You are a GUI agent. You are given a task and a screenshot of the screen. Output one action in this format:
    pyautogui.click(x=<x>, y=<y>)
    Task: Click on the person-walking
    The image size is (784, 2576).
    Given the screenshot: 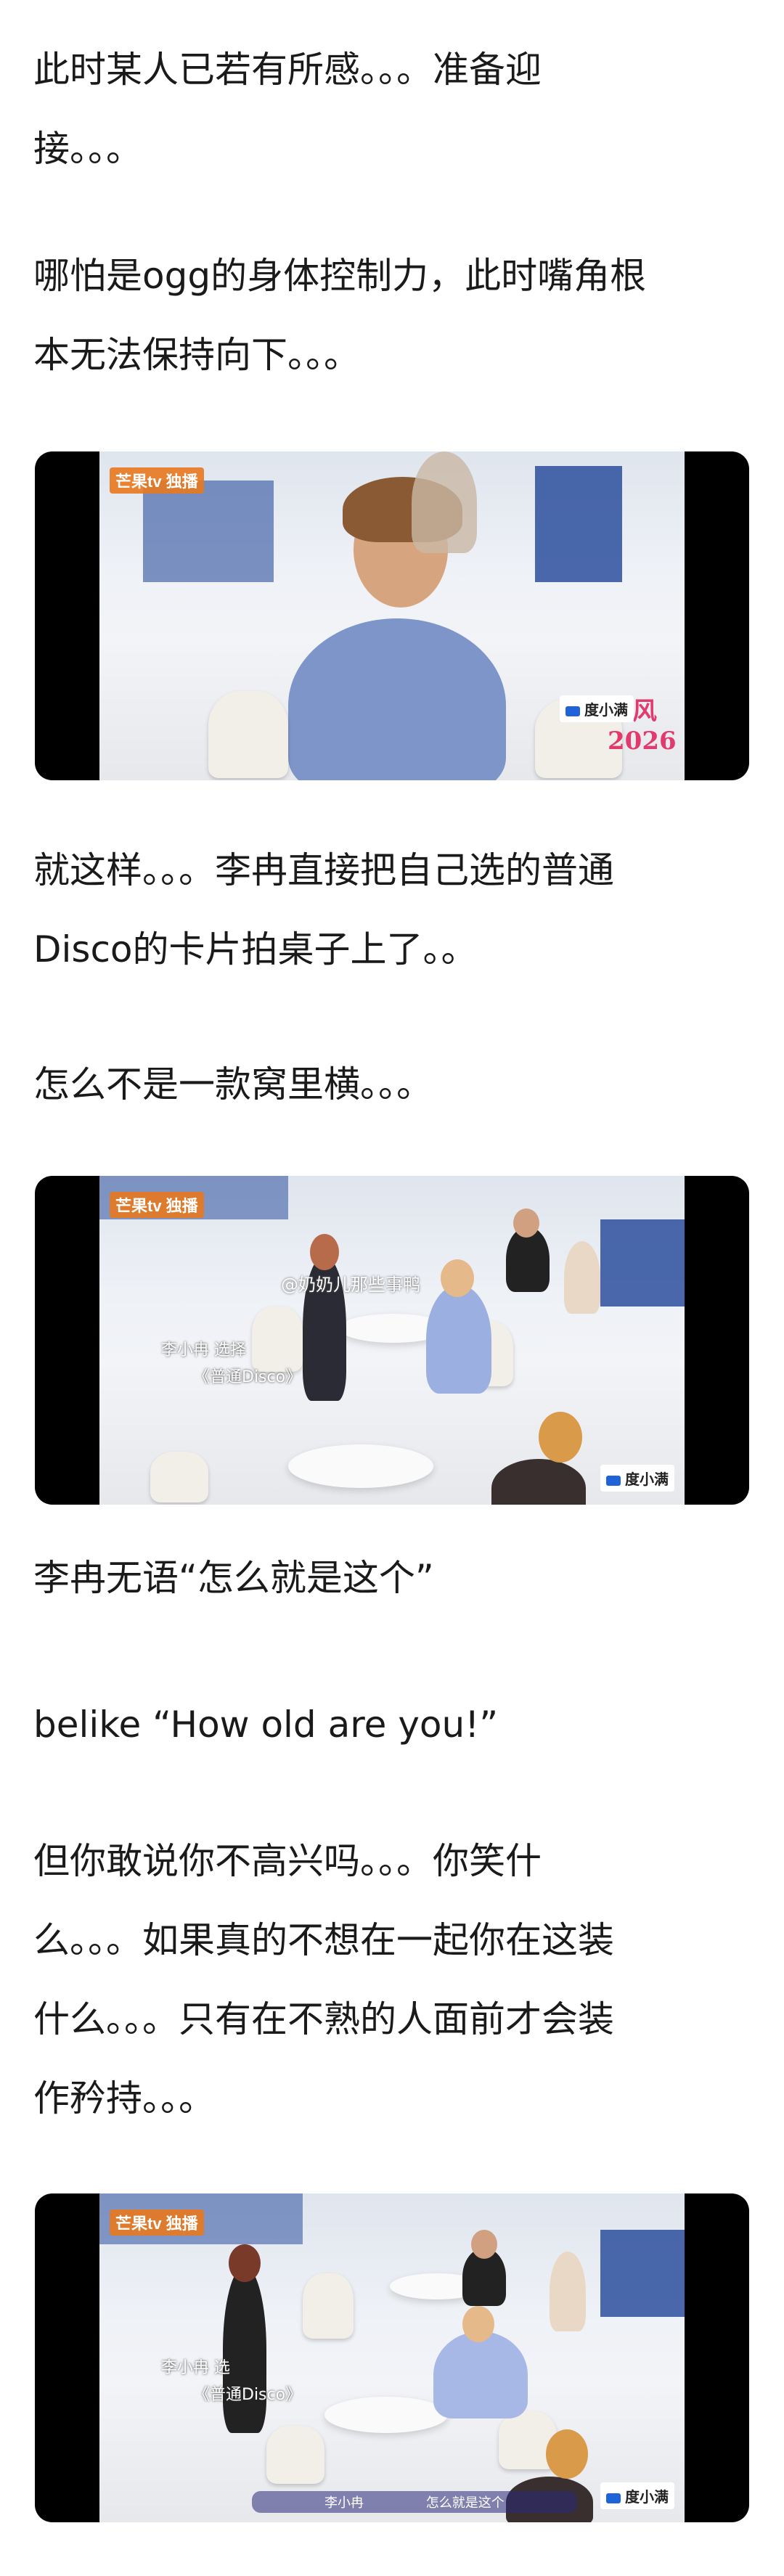 What is the action you would take?
    pyautogui.click(x=245, y=2350)
    